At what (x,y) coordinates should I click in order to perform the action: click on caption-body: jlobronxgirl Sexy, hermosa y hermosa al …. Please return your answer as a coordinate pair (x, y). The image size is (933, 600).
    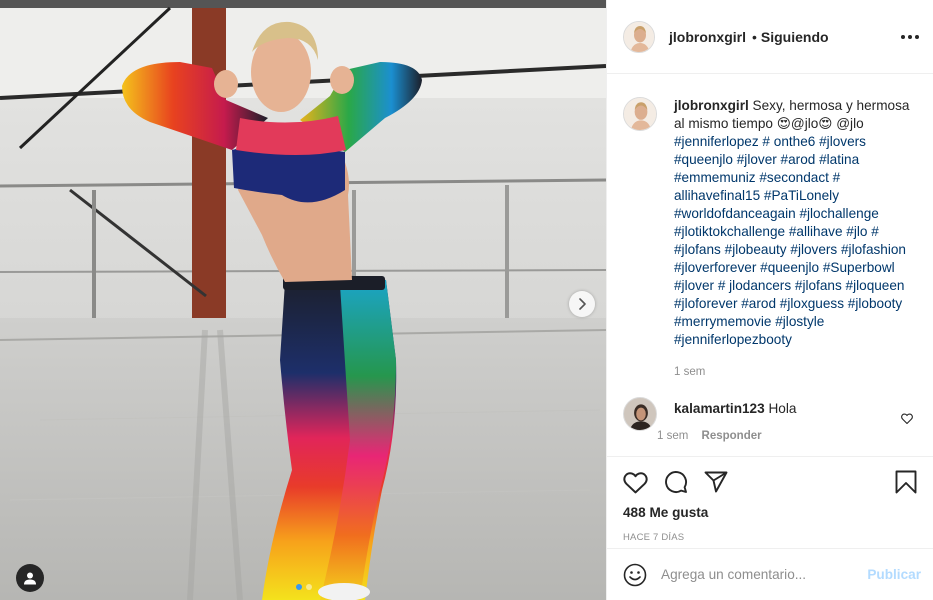
    Looking at the image, I should click on (795, 239).